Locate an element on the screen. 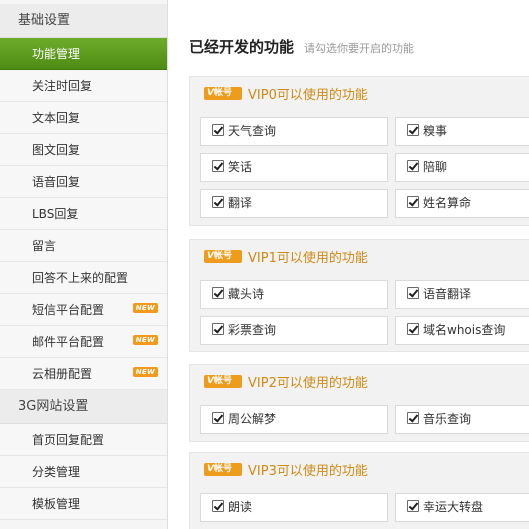 This screenshot has width=529, height=529. feature-option: 翻译 is located at coordinates (294, 203).